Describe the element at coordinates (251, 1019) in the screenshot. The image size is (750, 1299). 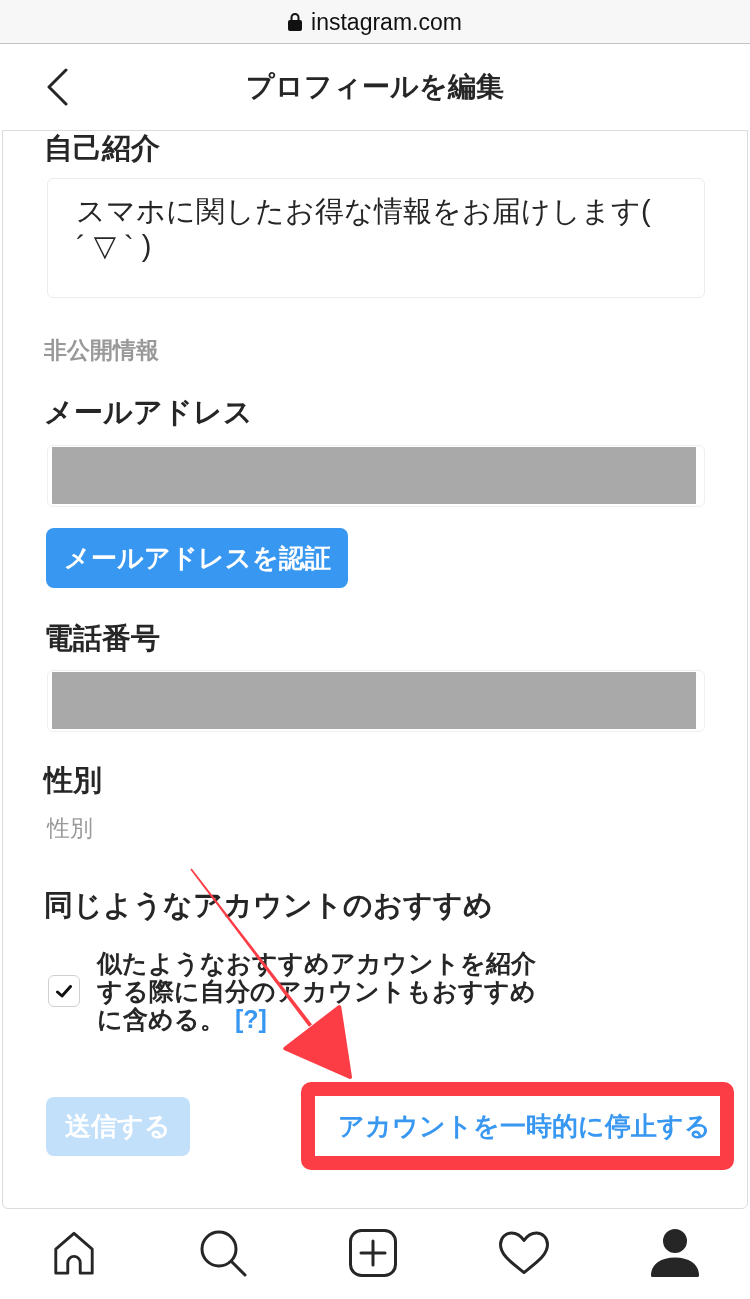
I see `help-link: [?]` at that location.